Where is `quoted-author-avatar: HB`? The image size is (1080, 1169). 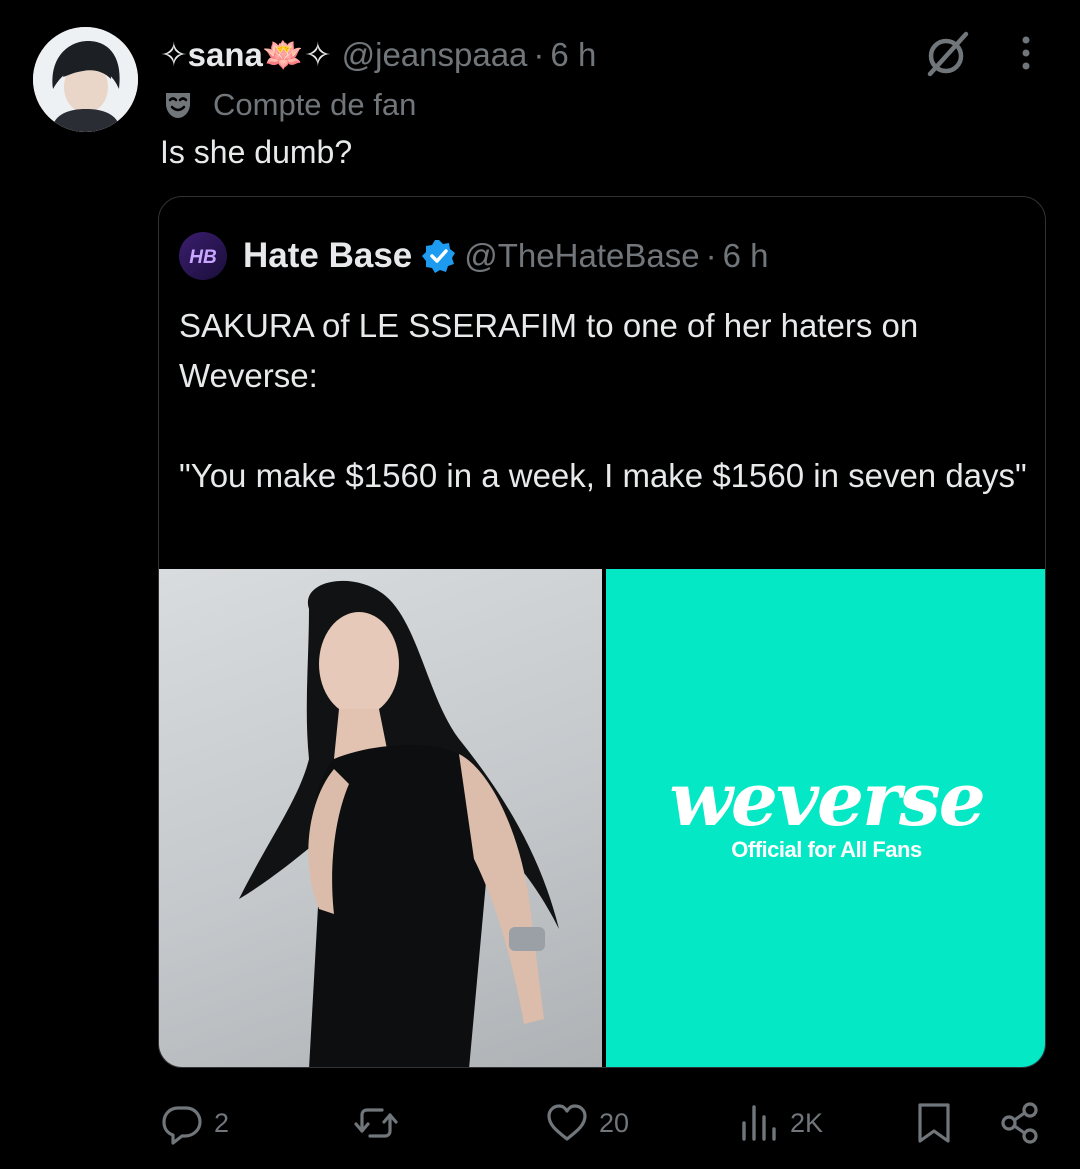 quoted-author-avatar: HB is located at coordinates (203, 256).